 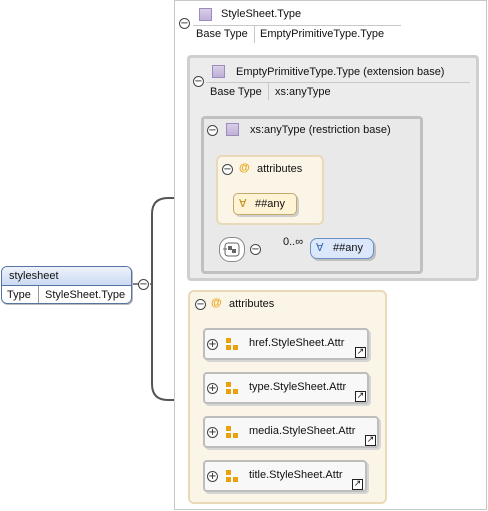 I want to click on occurrence-label: 0..∞, so click(x=293, y=242).